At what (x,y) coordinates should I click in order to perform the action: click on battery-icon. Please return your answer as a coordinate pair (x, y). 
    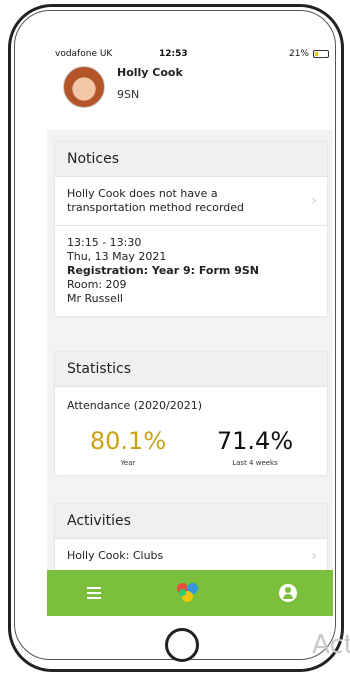
    Looking at the image, I should click on (321, 54).